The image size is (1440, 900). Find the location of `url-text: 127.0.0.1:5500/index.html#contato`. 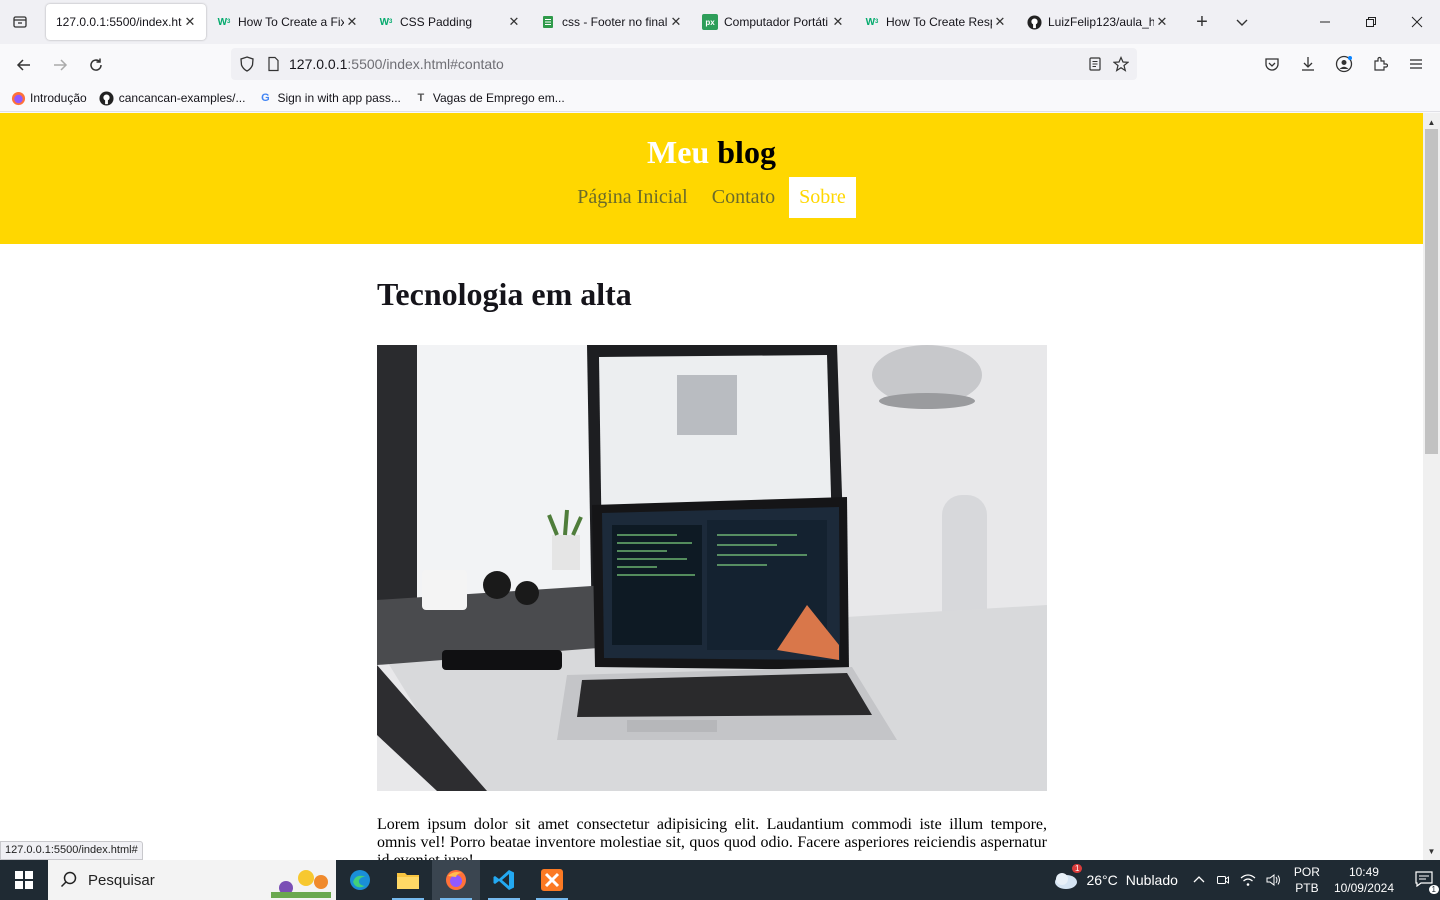

url-text: 127.0.0.1:5500/index.html#contato is located at coordinates (396, 64).